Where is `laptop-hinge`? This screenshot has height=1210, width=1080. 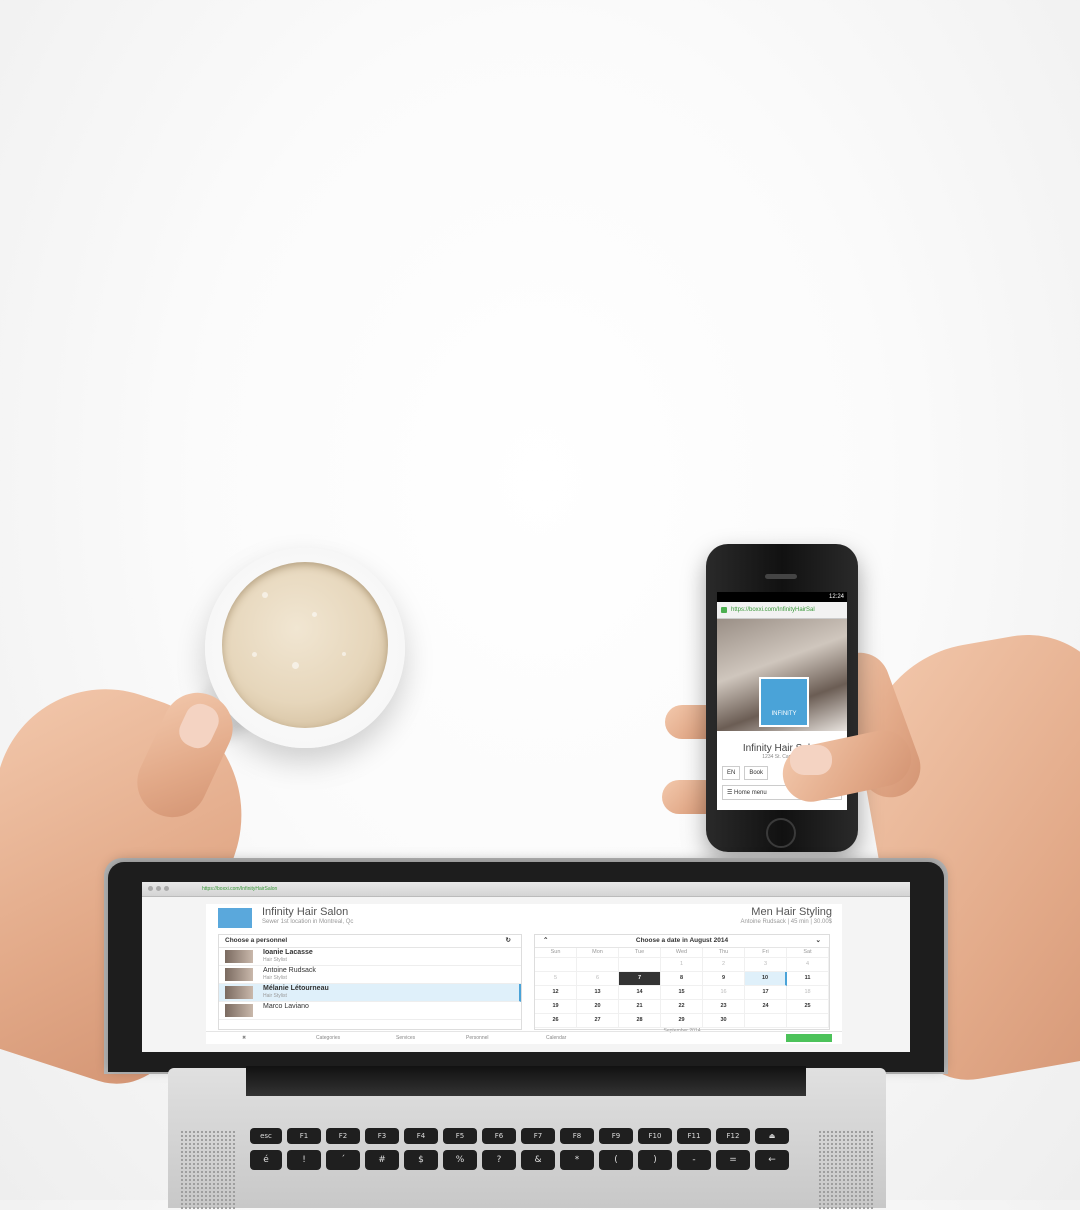
laptop-hinge is located at coordinates (526, 1081).